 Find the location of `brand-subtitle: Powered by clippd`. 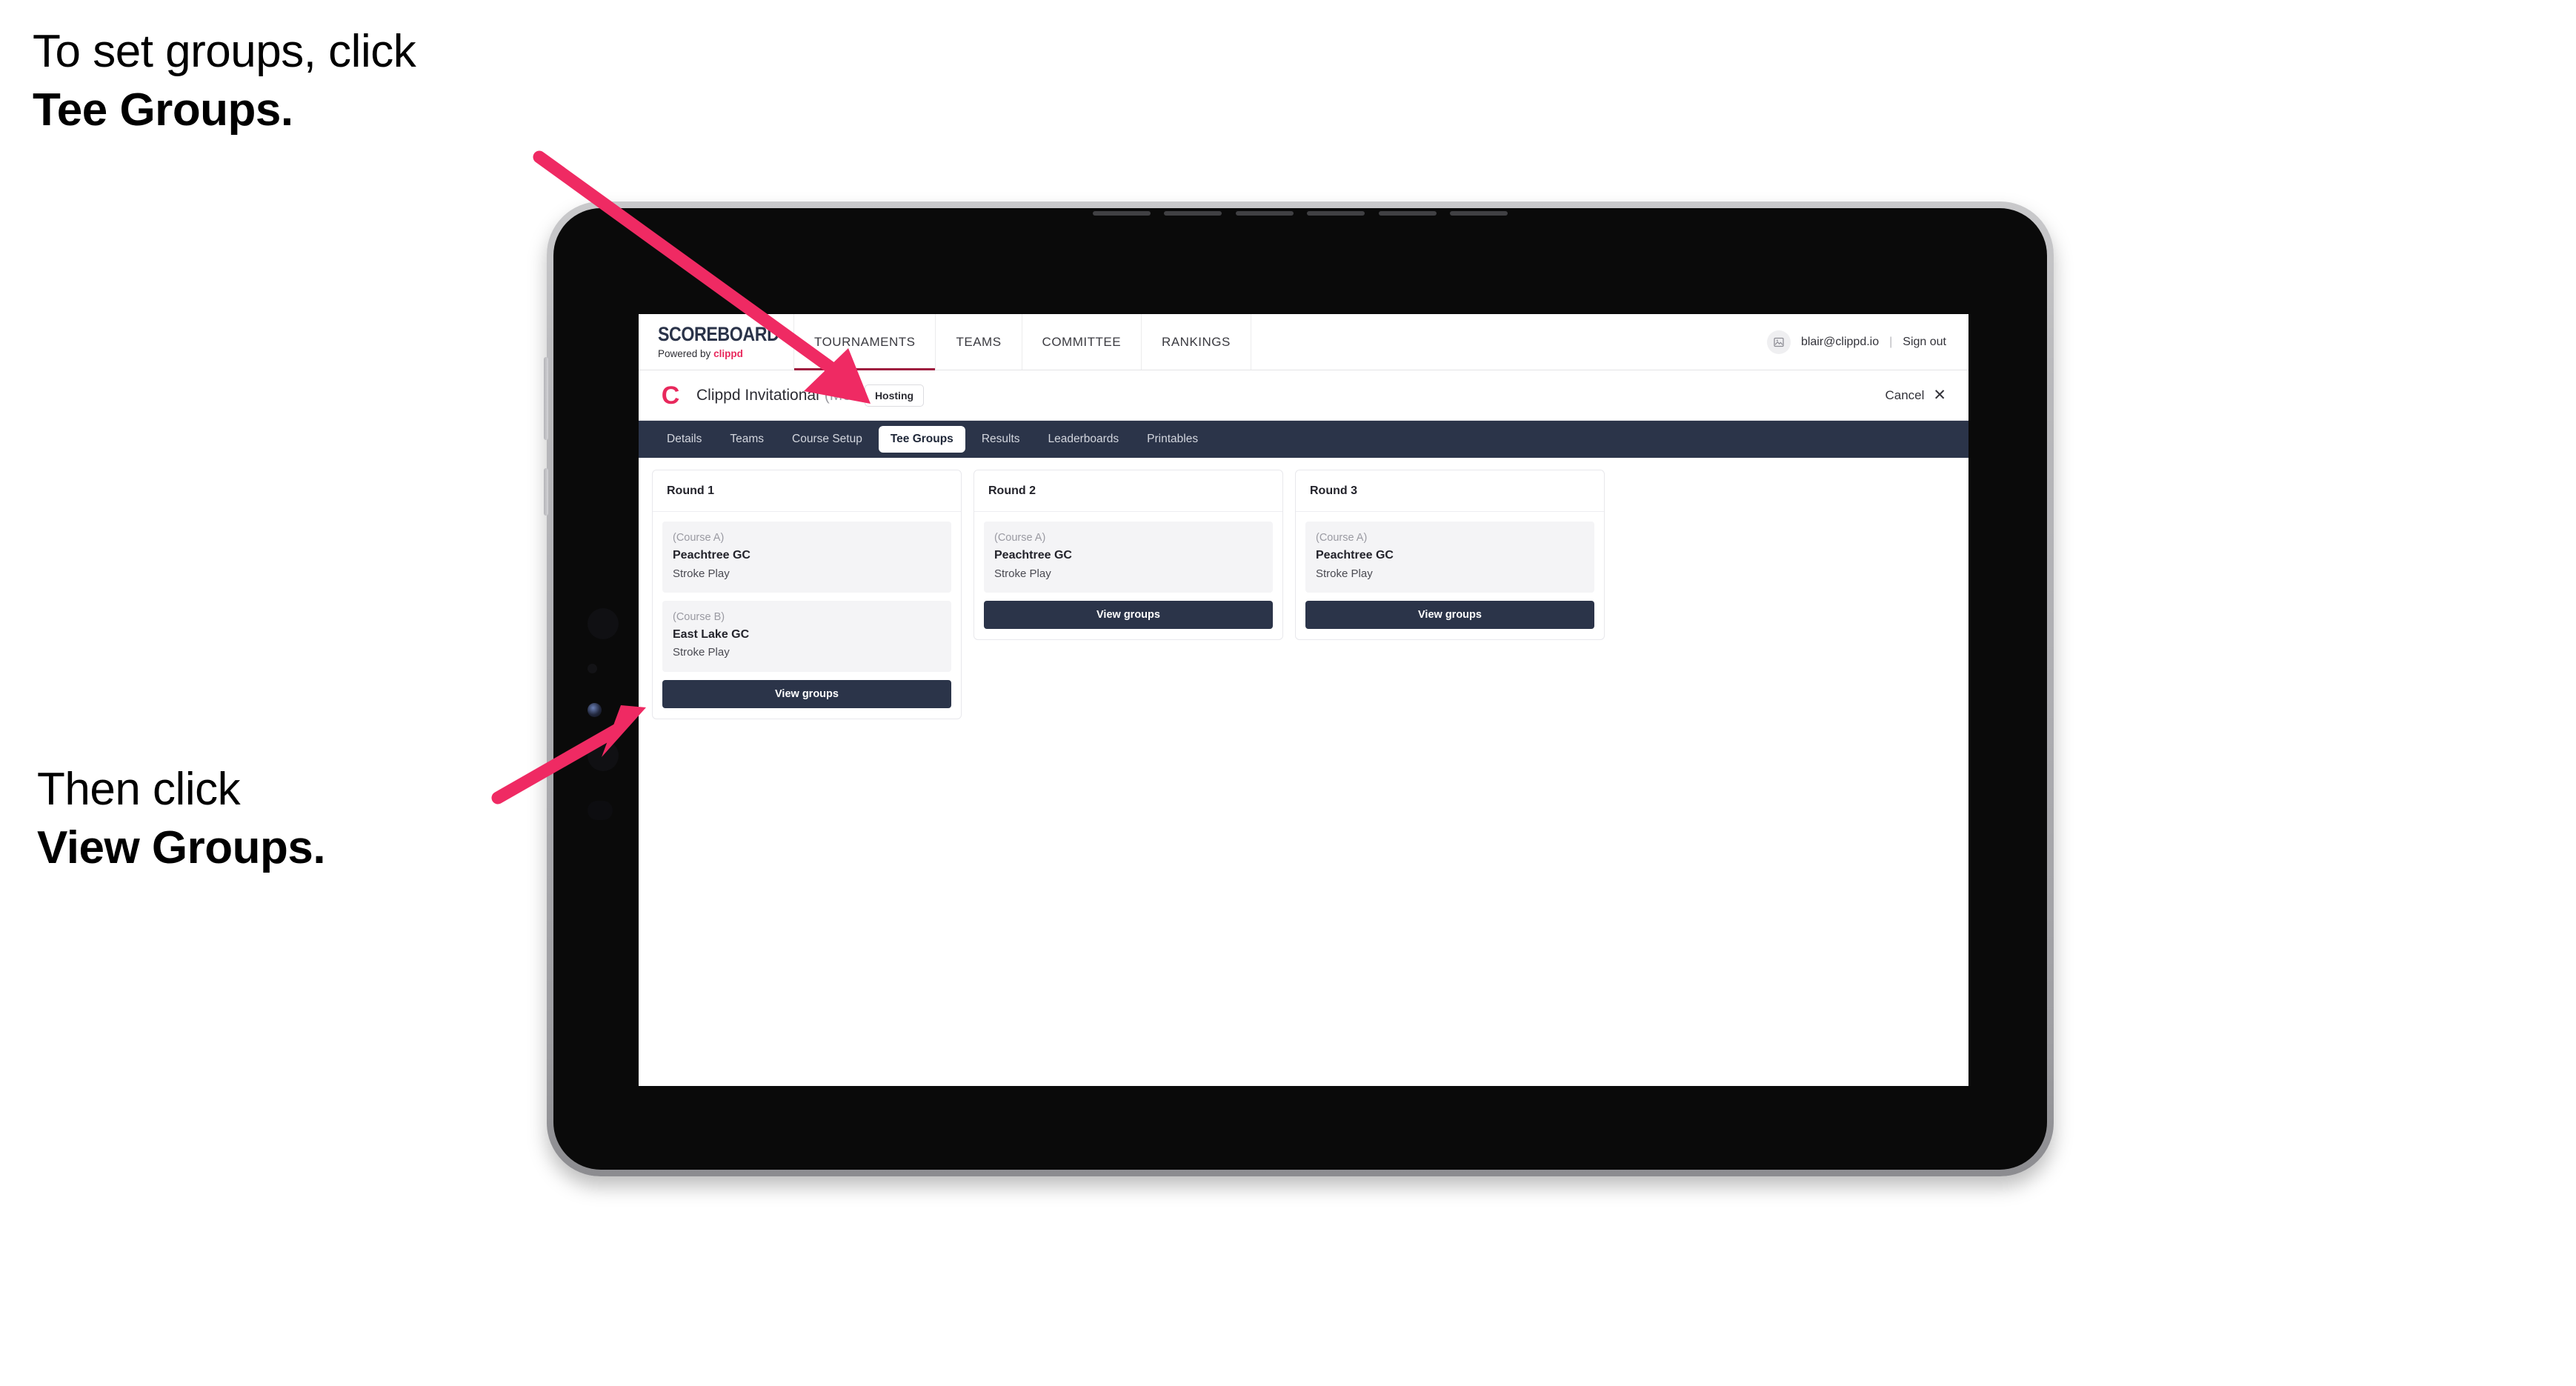

brand-subtitle: Powered by clippd is located at coordinates (725, 353).